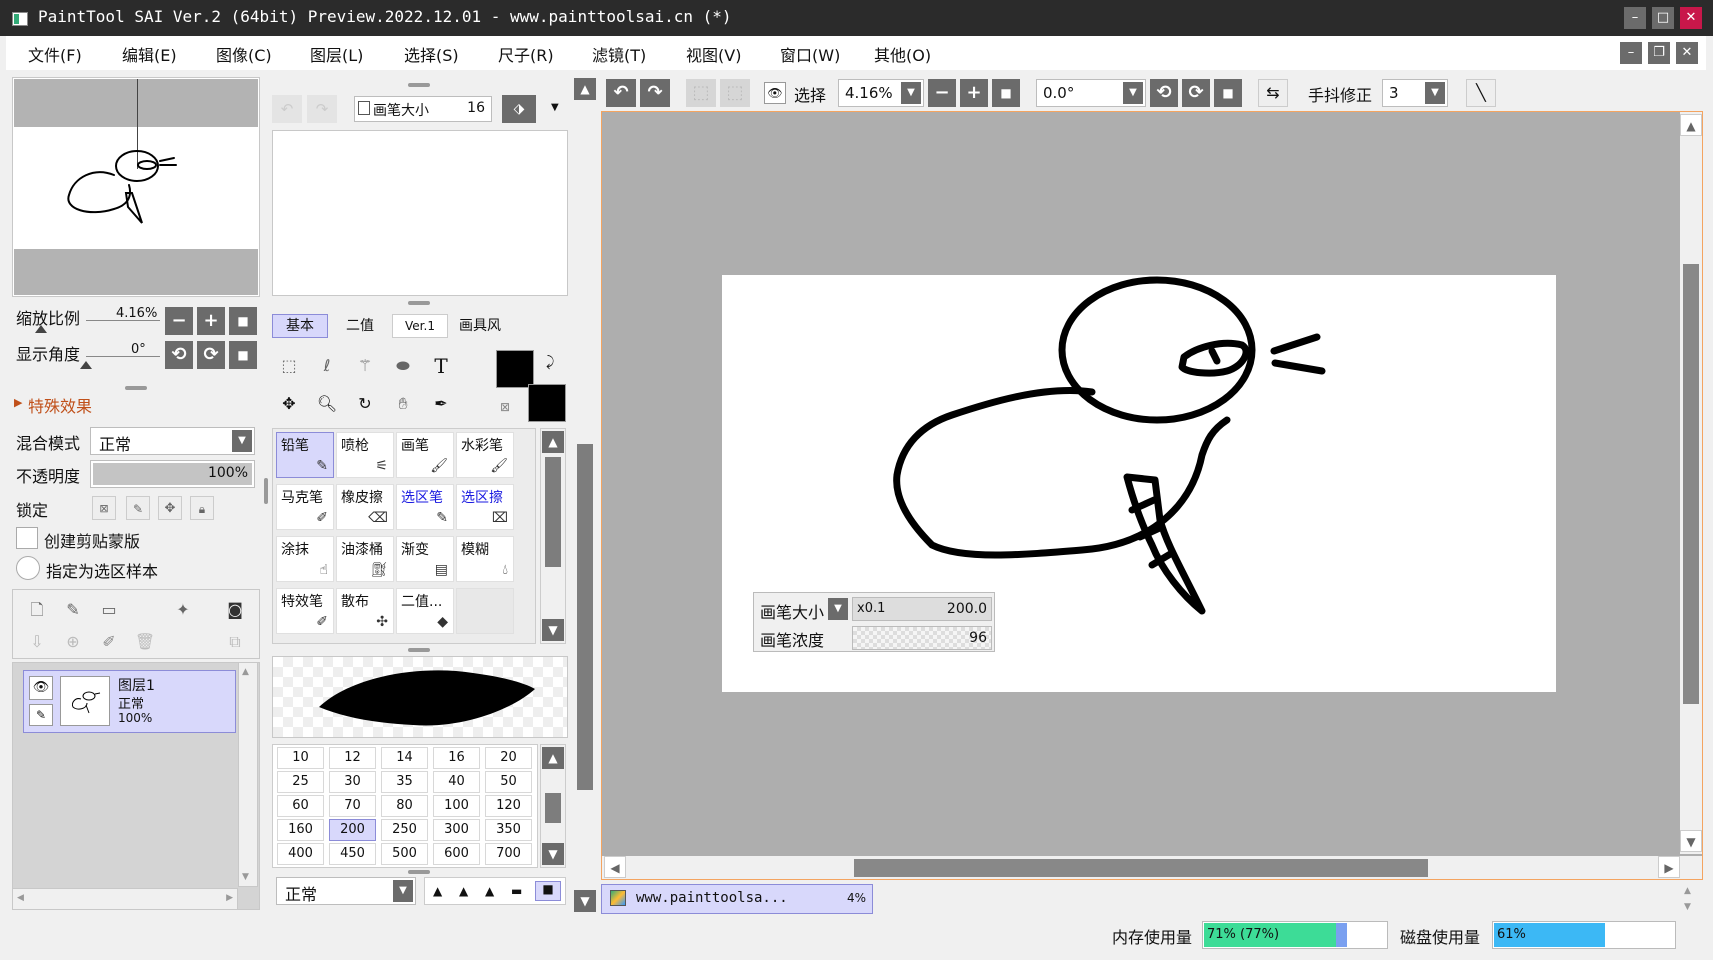 This screenshot has height=960, width=1713. What do you see at coordinates (365, 404) in the screenshot?
I see `rotate-tool-icon: ↻` at bounding box center [365, 404].